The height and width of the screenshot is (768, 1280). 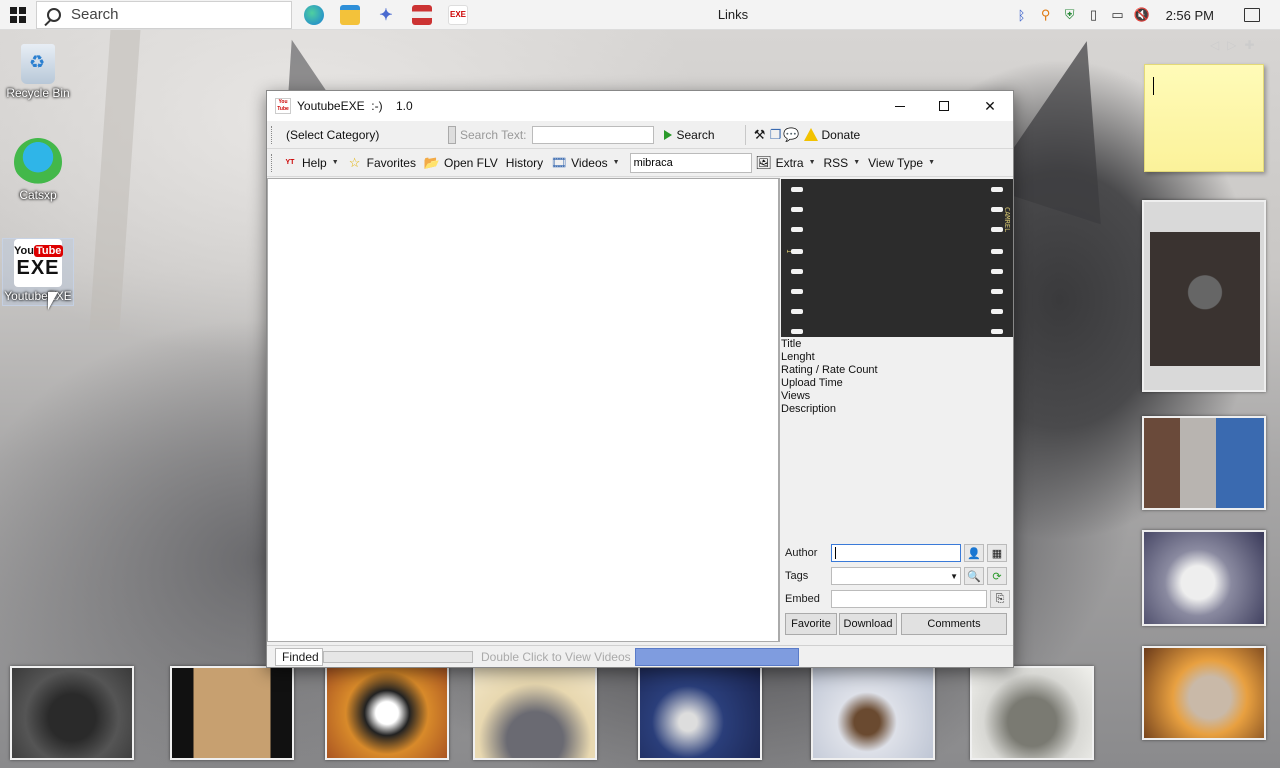 I want to click on video-id-input, so click(x=690, y=162).